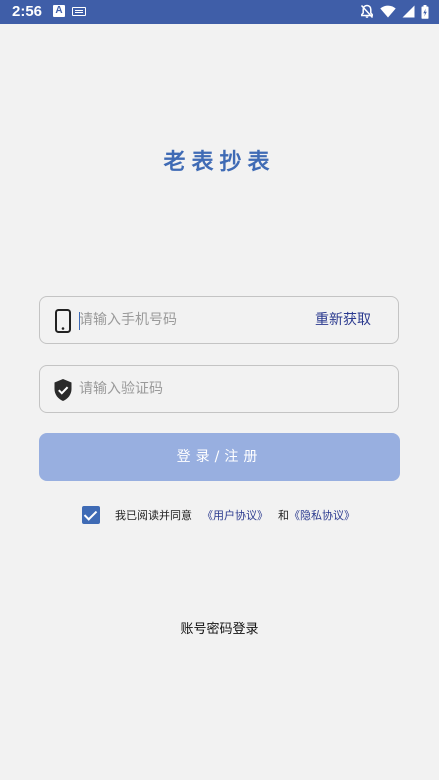 The image size is (439, 780). I want to click on phone-icon, so click(63, 321).